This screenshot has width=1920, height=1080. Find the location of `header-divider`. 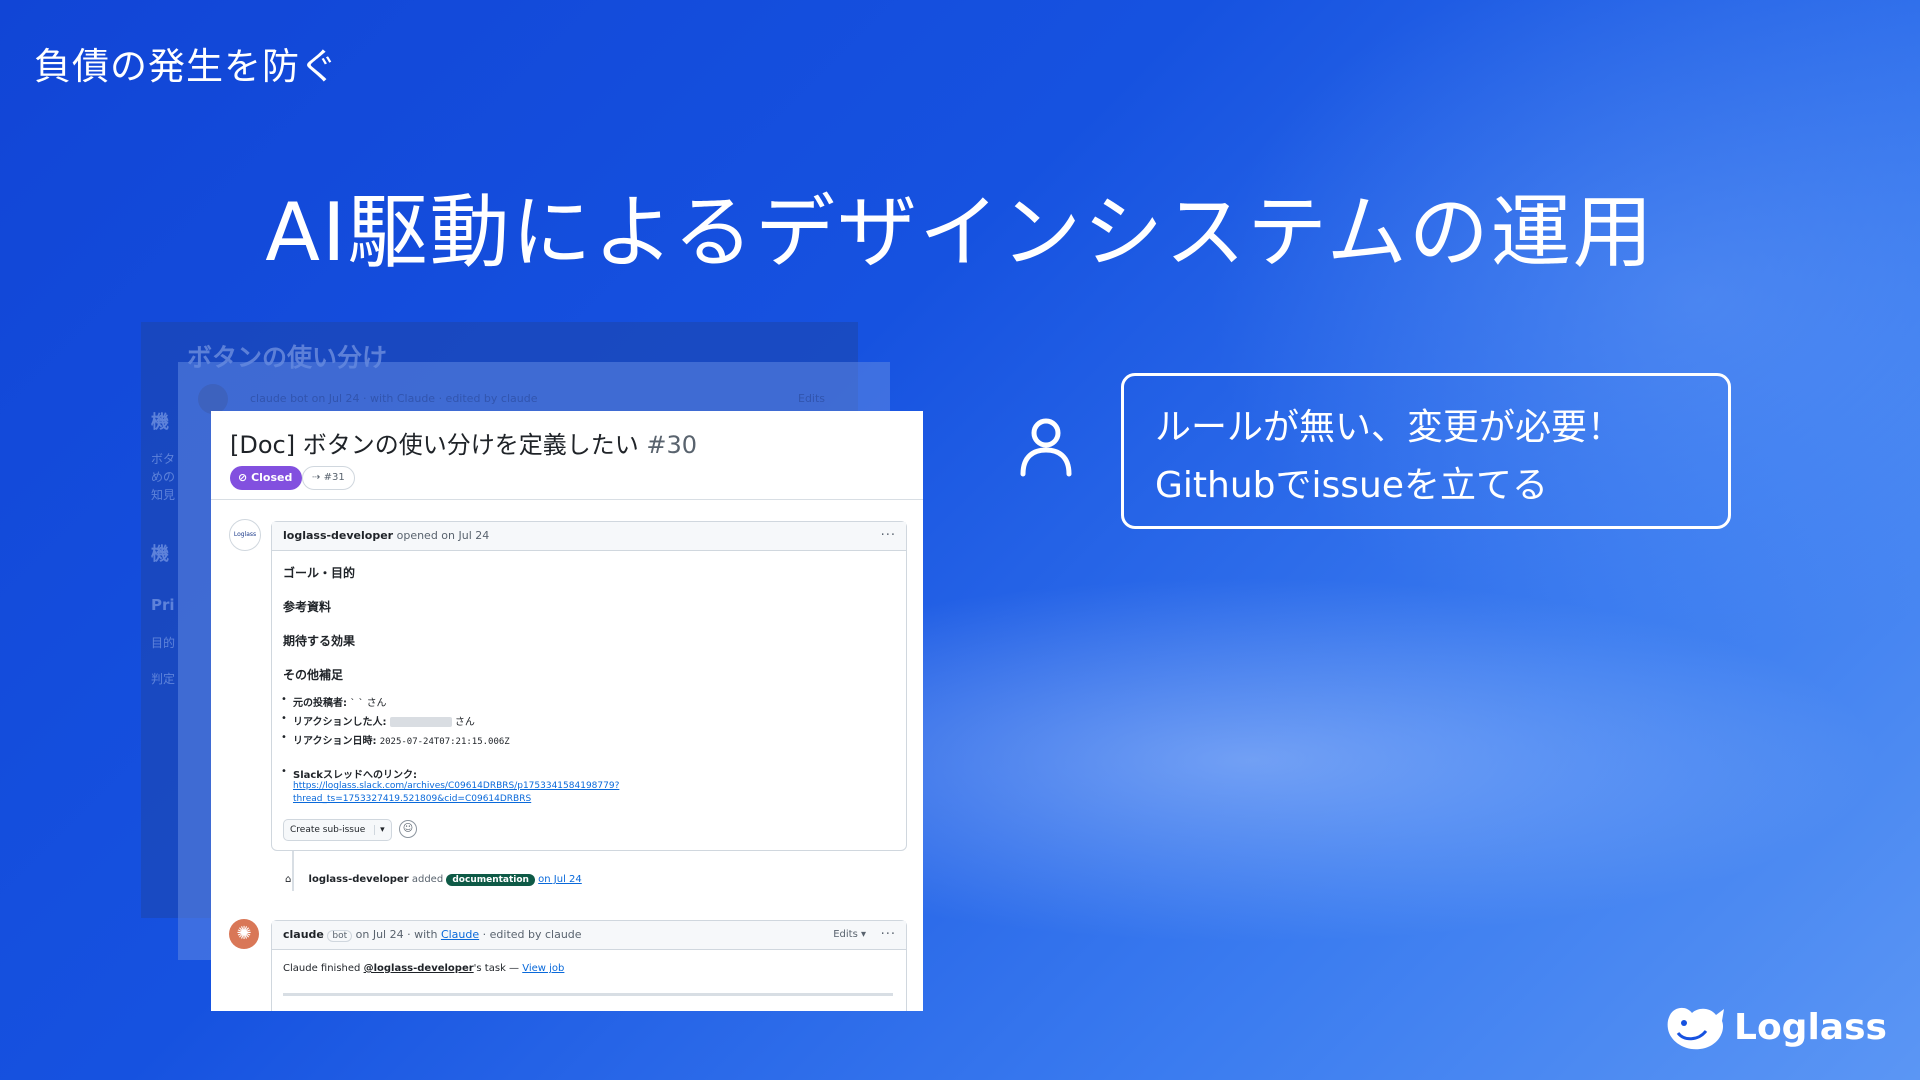

header-divider is located at coordinates (567, 499).